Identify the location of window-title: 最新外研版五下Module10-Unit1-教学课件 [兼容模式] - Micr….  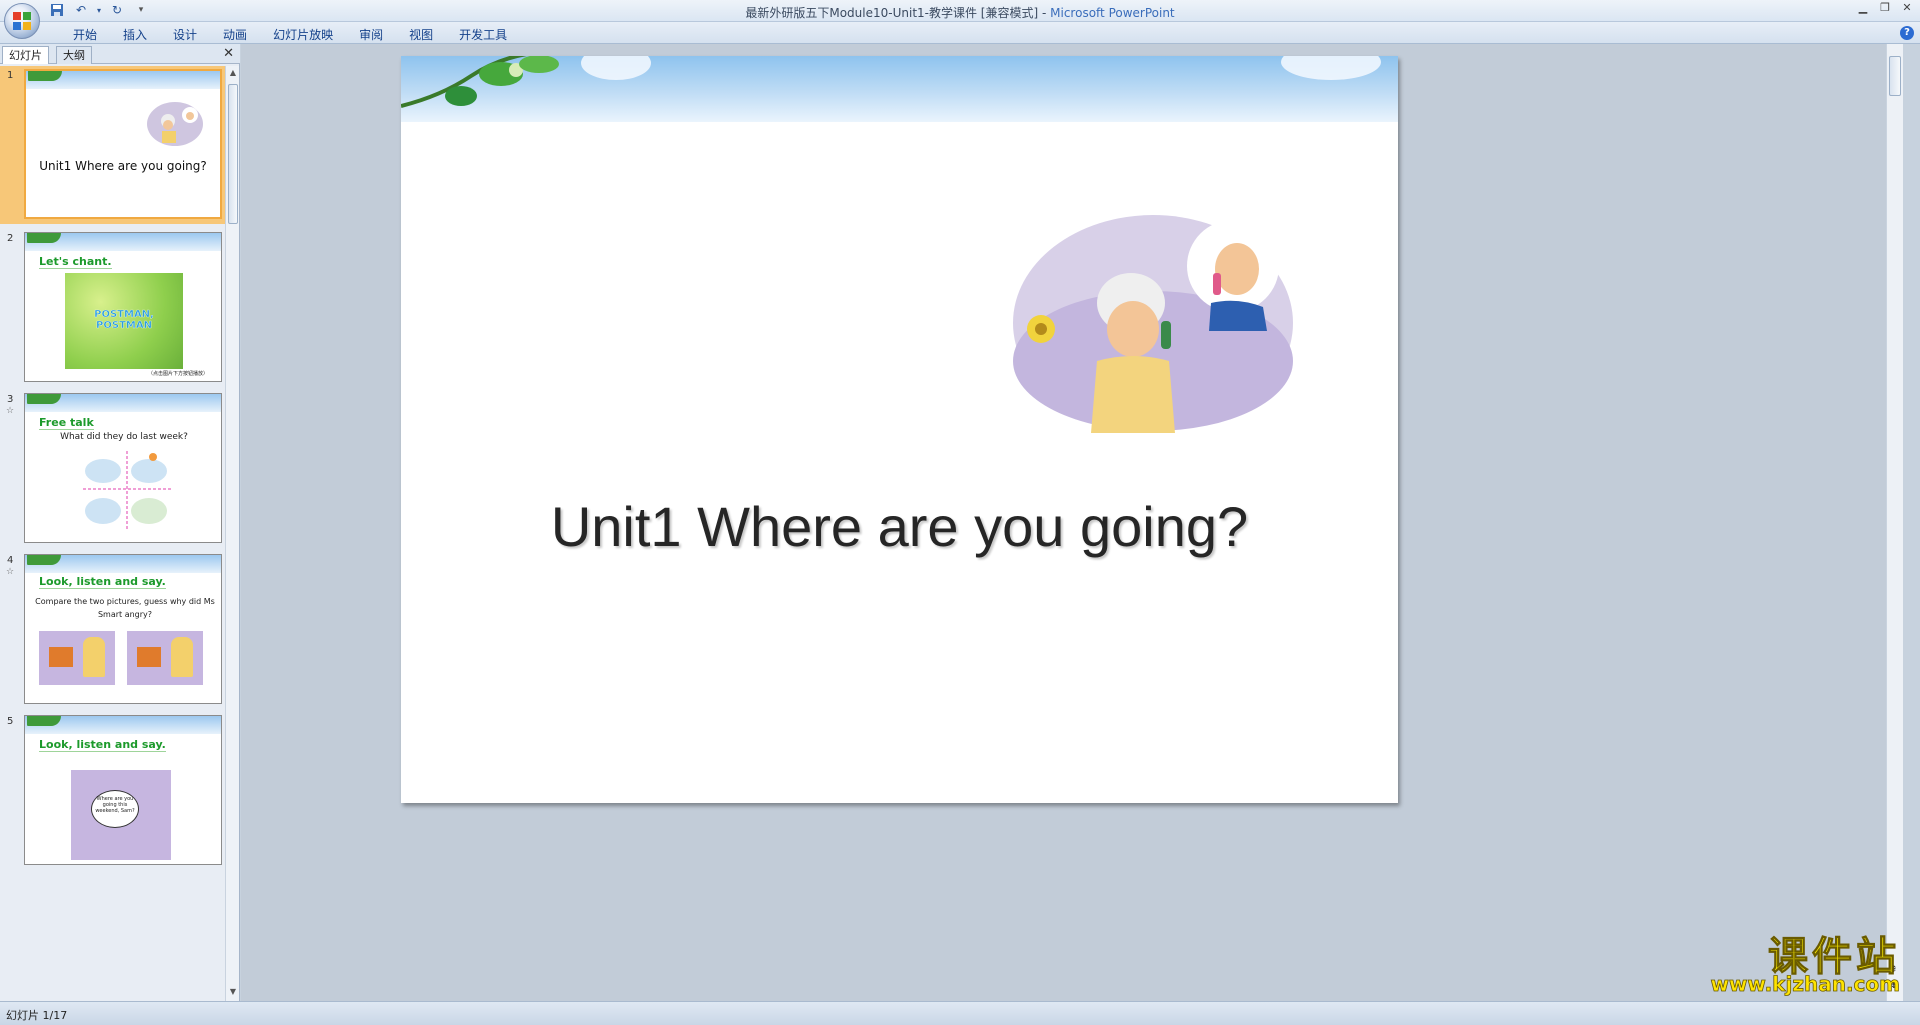
(960, 12).